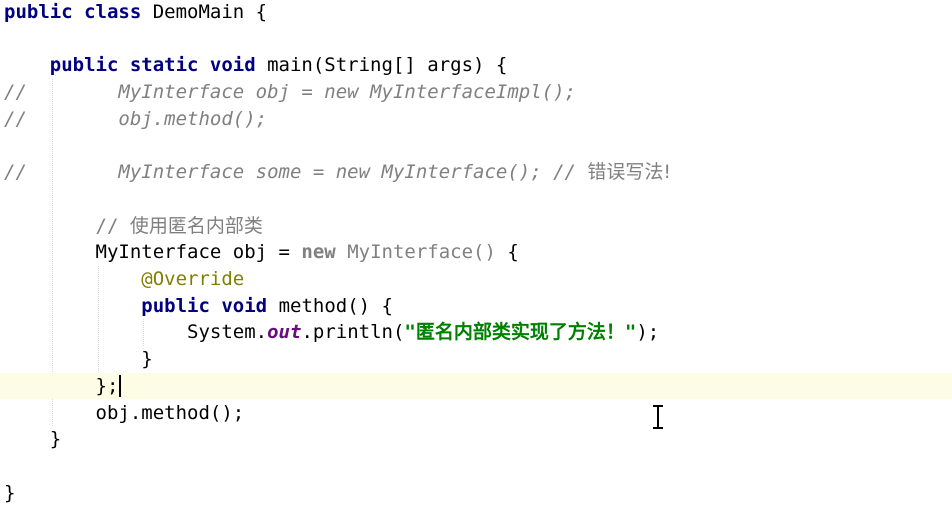 The width and height of the screenshot is (952, 525). I want to click on code-token: 使用匿名内部类, so click(196, 225).